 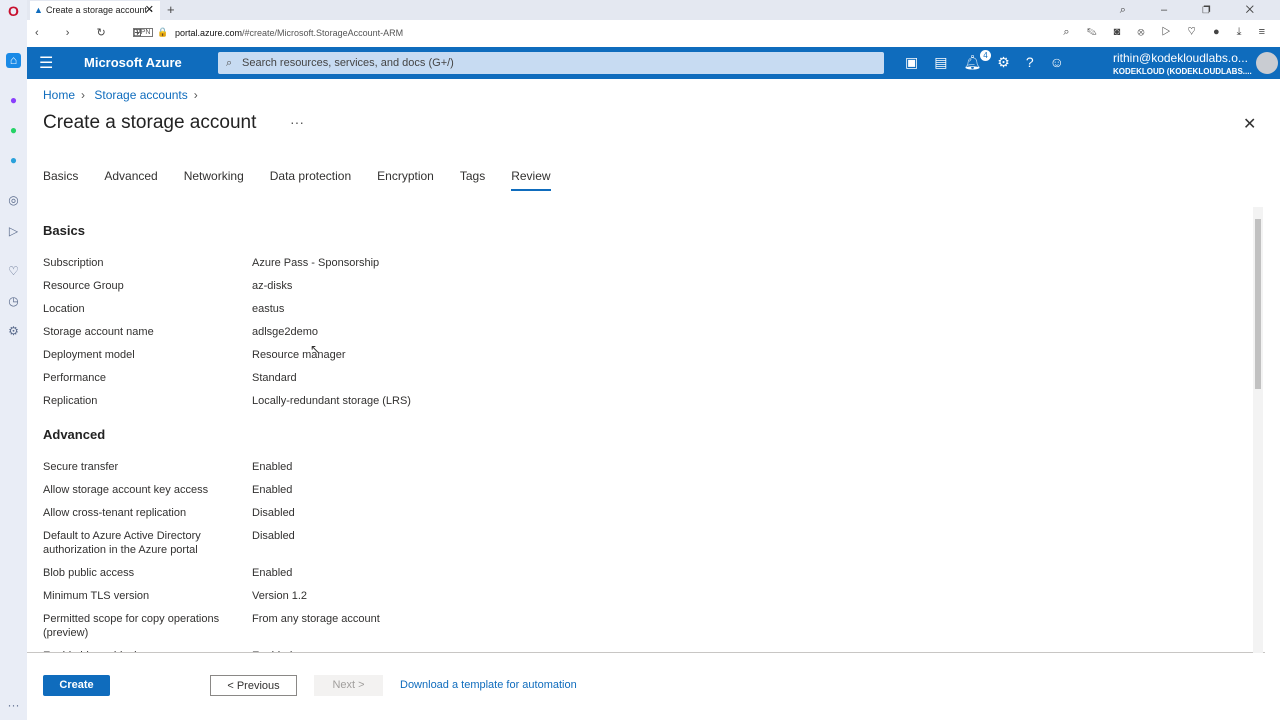 I want to click on row-label: Location, so click(x=64, y=309).